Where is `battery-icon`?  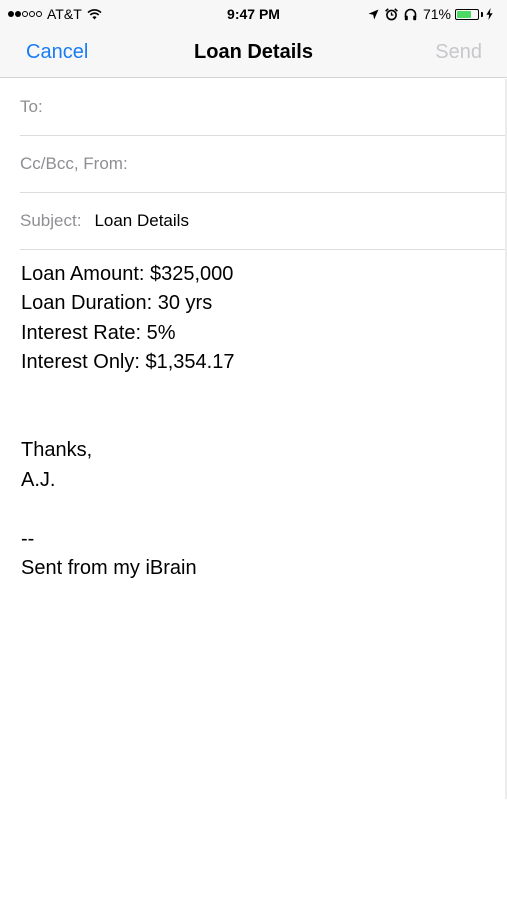
battery-icon is located at coordinates (467, 14).